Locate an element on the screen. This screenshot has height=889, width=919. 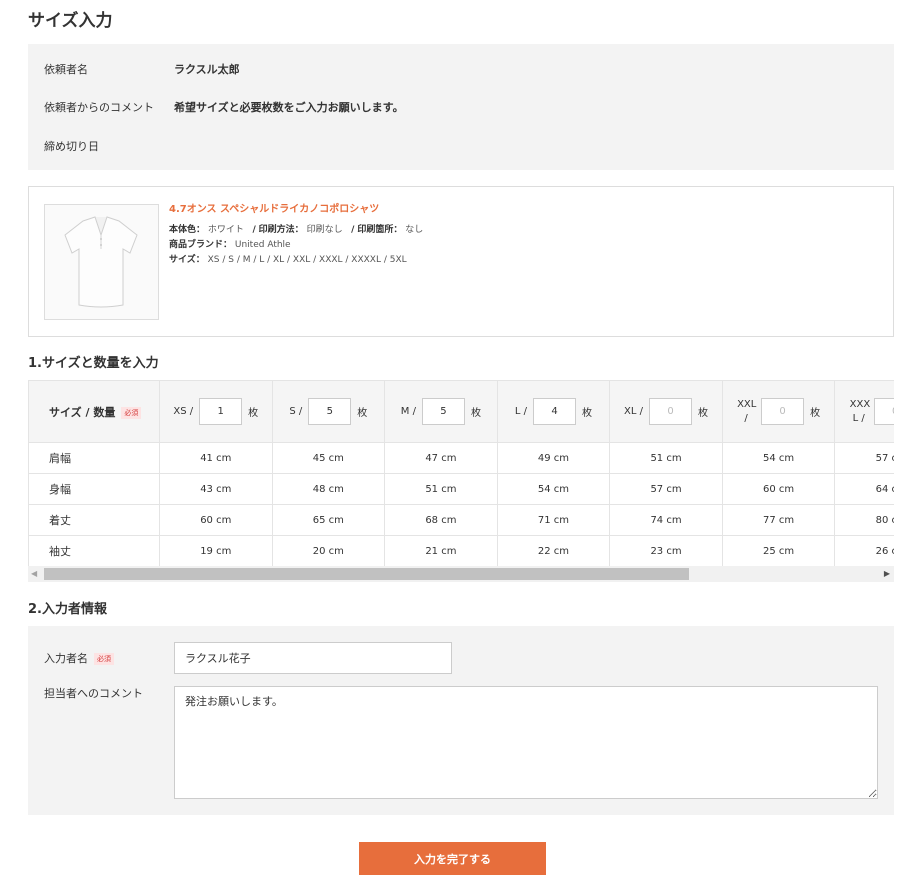
inputter-name-label: 入力者名 is located at coordinates (66, 658).